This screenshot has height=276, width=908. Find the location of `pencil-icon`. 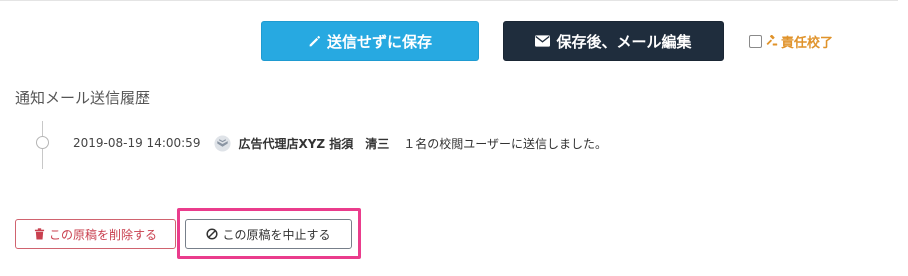

pencil-icon is located at coordinates (314, 41).